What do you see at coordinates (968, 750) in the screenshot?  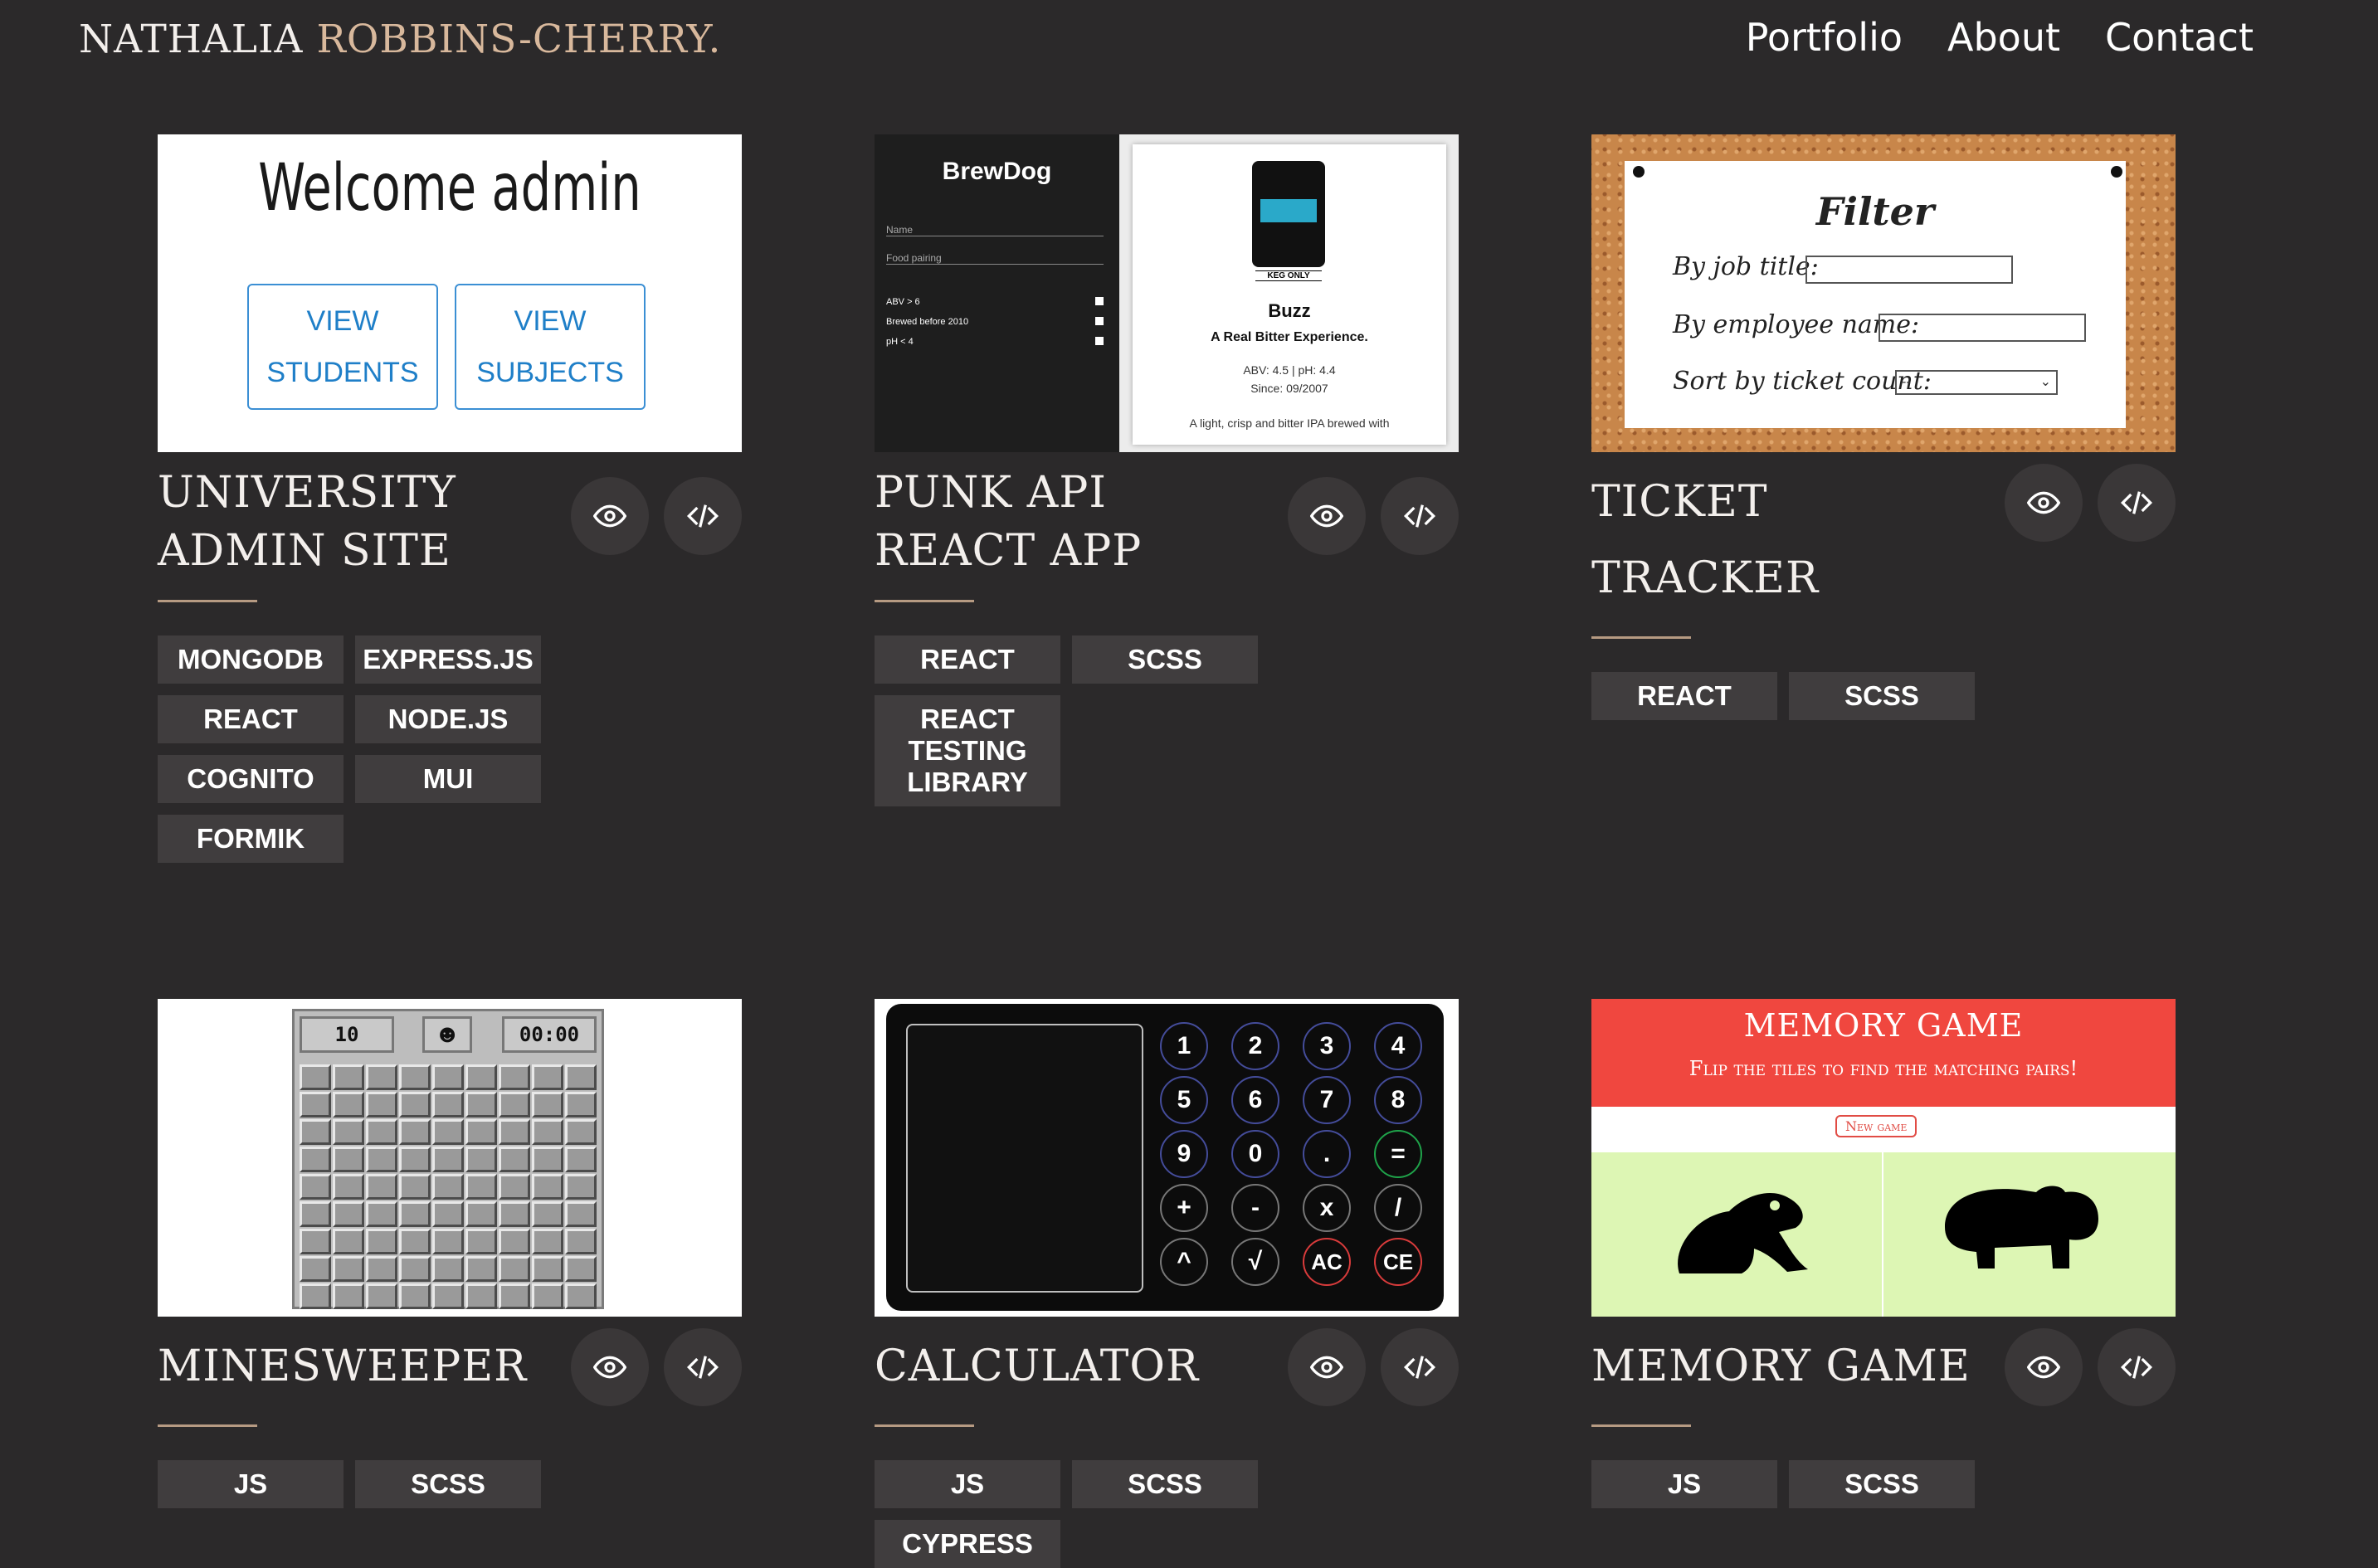 I see `tag: REACT TESTING LIBRARY` at bounding box center [968, 750].